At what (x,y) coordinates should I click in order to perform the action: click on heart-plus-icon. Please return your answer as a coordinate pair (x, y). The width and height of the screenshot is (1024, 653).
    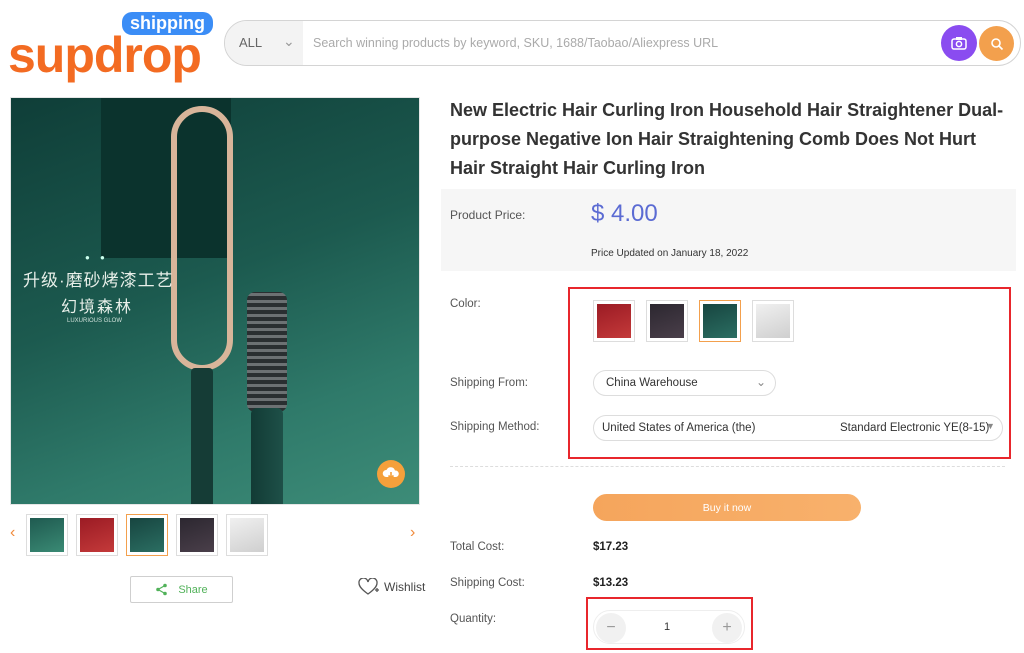
    Looking at the image, I should click on (368, 586).